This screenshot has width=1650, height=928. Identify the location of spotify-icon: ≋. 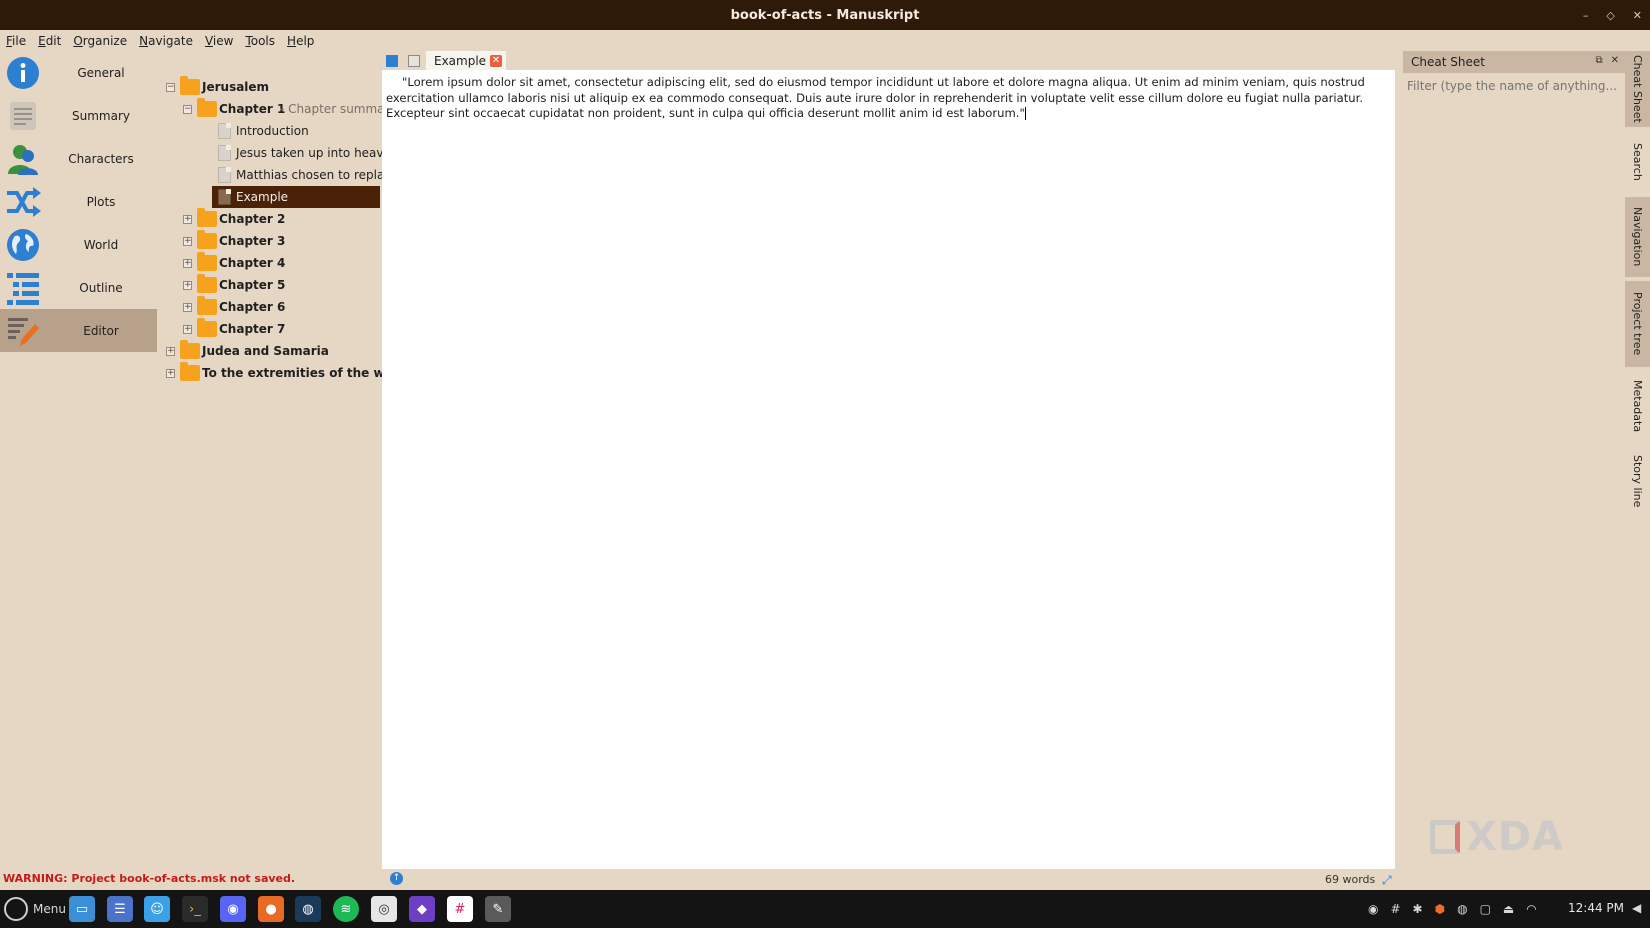
(346, 909).